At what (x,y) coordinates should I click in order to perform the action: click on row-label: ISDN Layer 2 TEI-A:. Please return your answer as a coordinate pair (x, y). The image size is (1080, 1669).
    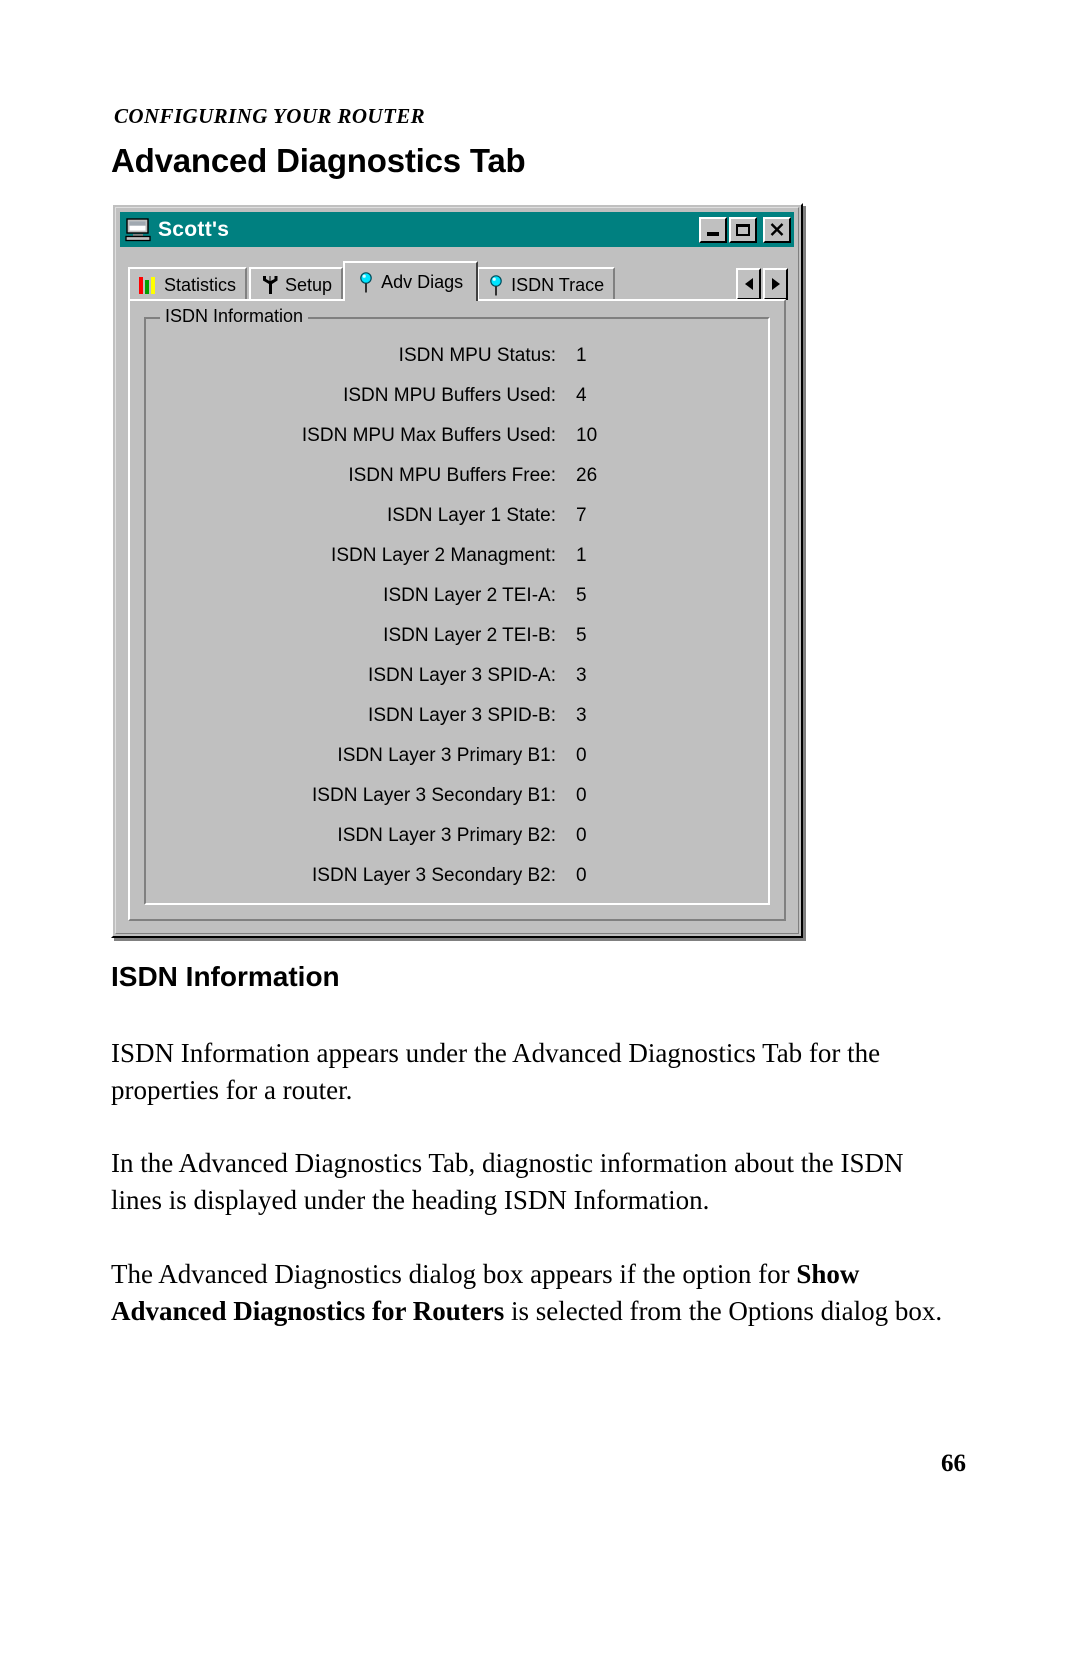
    Looking at the image, I should click on (469, 595).